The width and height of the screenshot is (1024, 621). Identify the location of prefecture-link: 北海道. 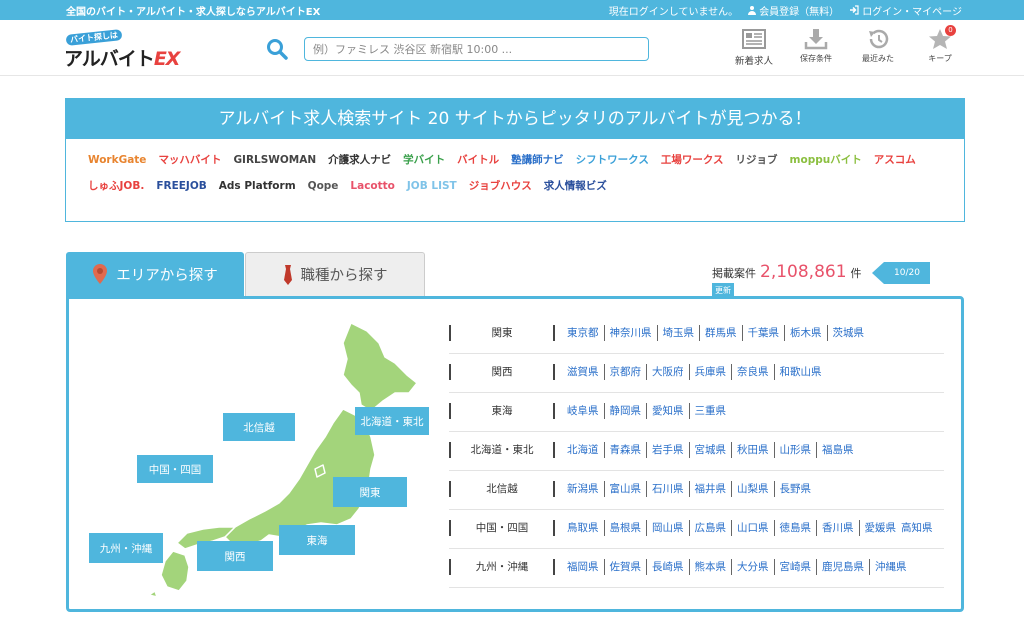
(585, 450).